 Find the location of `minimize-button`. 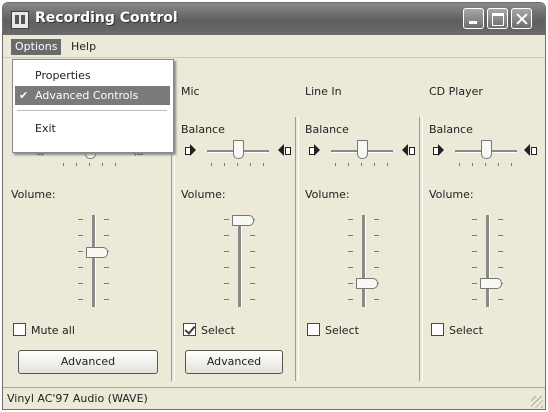

minimize-button is located at coordinates (473, 18).